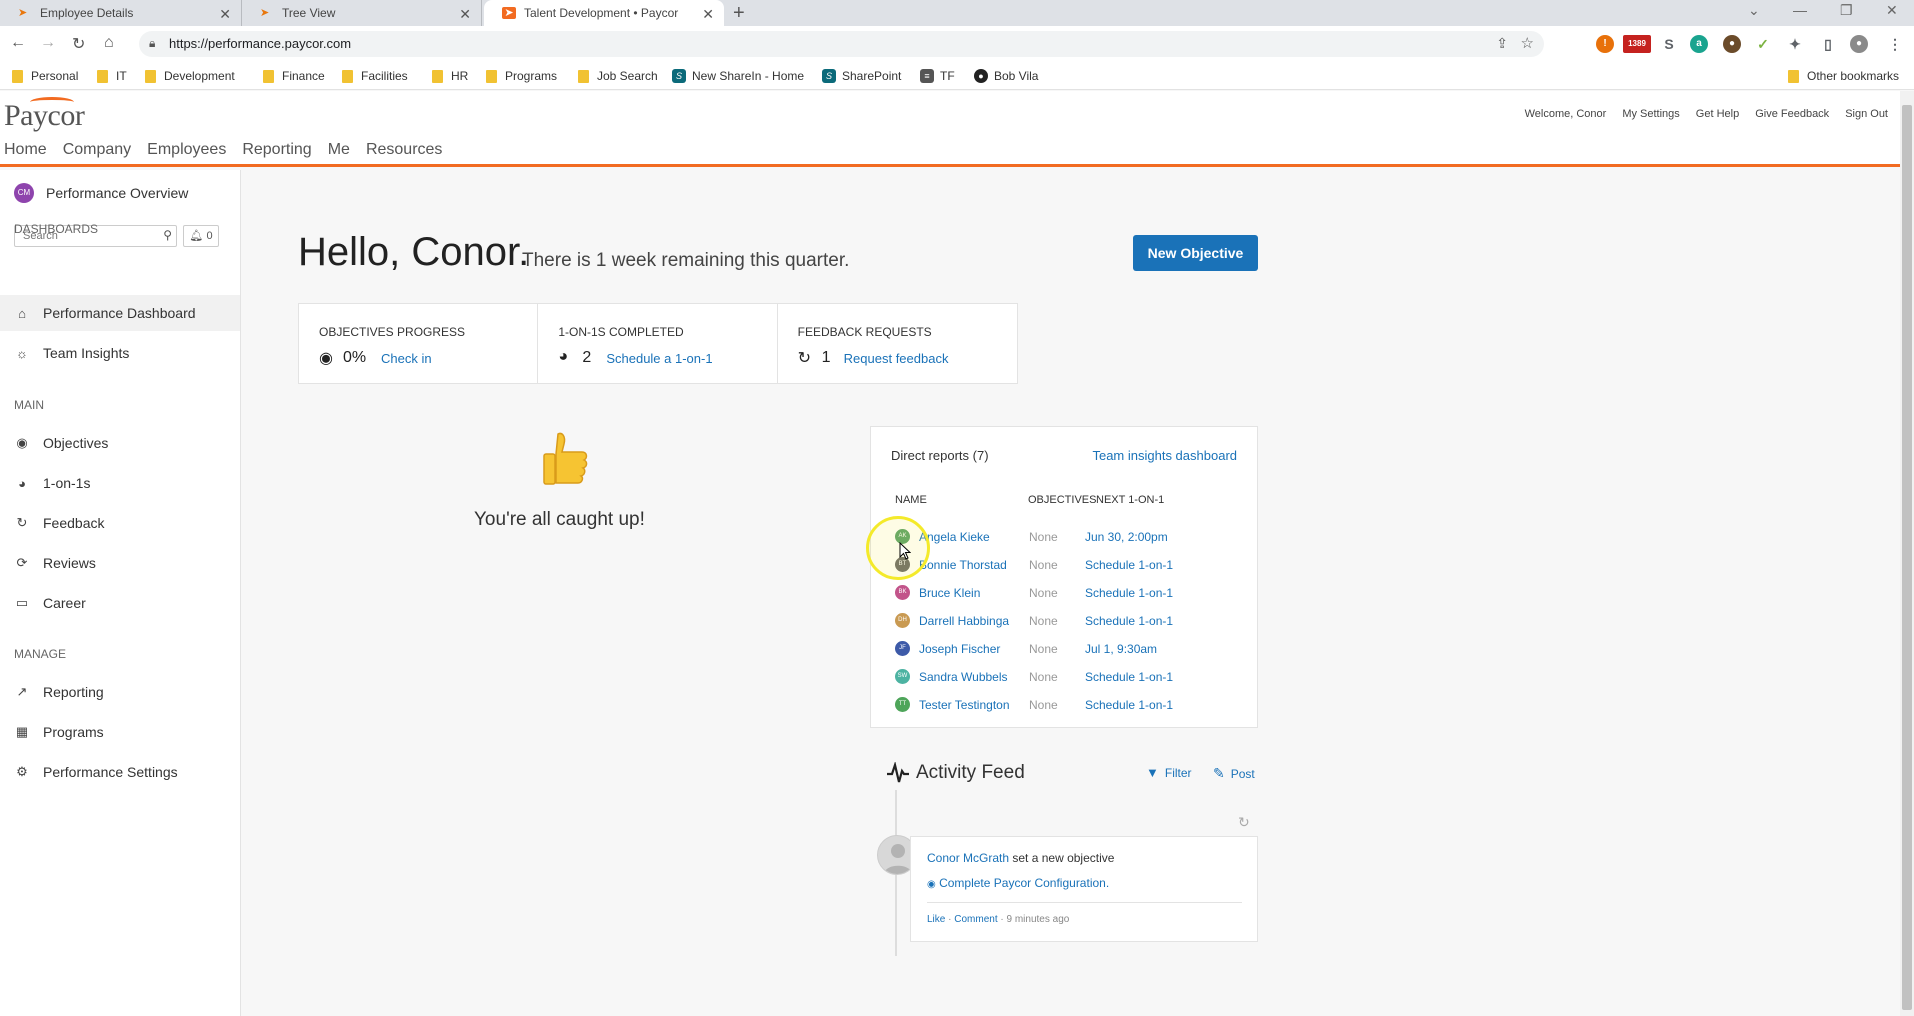  Describe the element at coordinates (1669, 44) in the screenshot. I see `s-extension-icon: S` at that location.